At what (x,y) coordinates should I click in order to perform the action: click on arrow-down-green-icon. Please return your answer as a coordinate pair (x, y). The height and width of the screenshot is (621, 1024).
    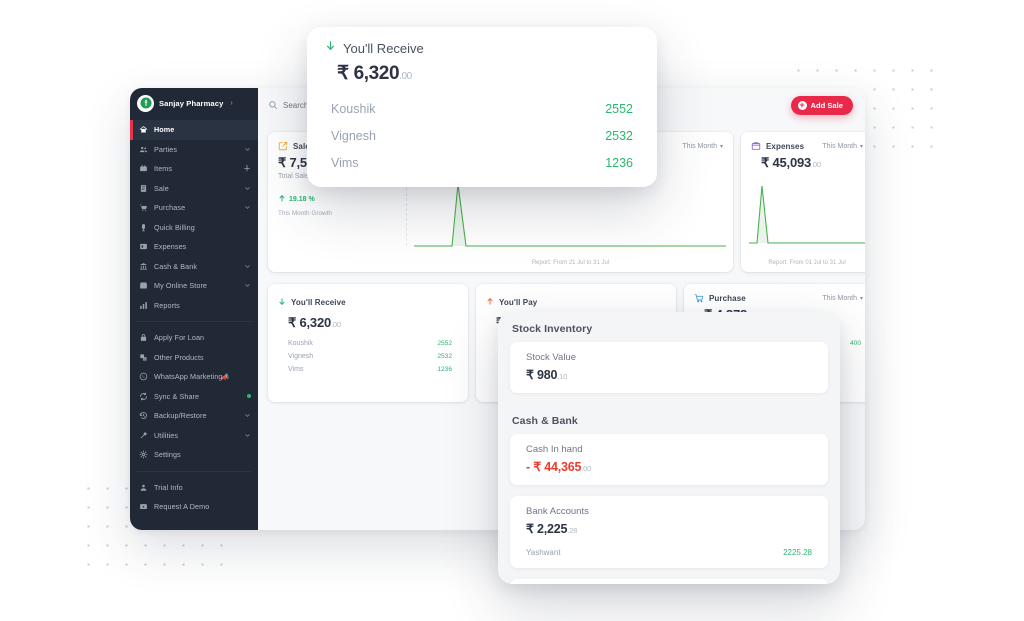
    Looking at the image, I should click on (330, 48).